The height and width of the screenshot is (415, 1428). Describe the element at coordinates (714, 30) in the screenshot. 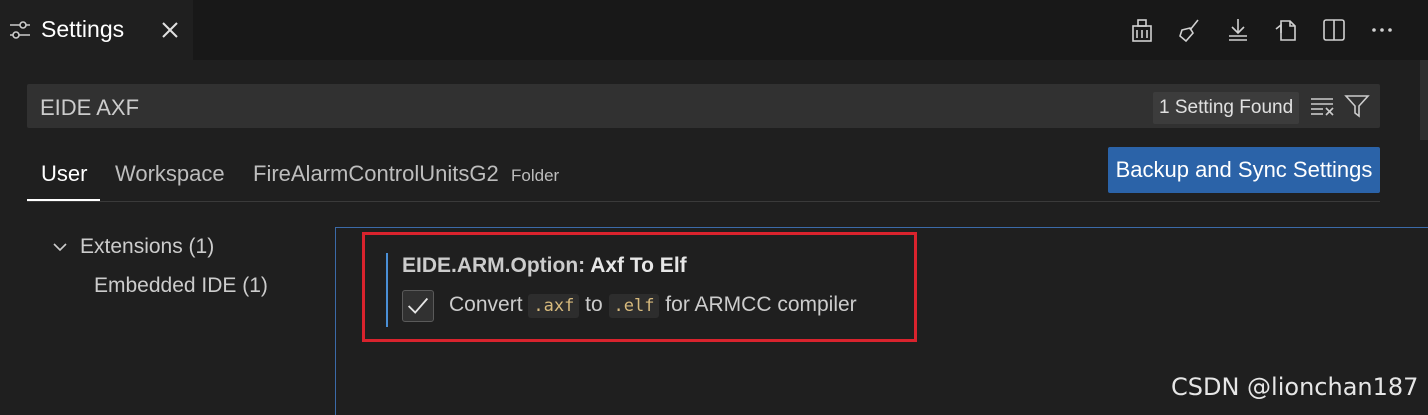

I see `editor-tab-bar: Settings` at that location.